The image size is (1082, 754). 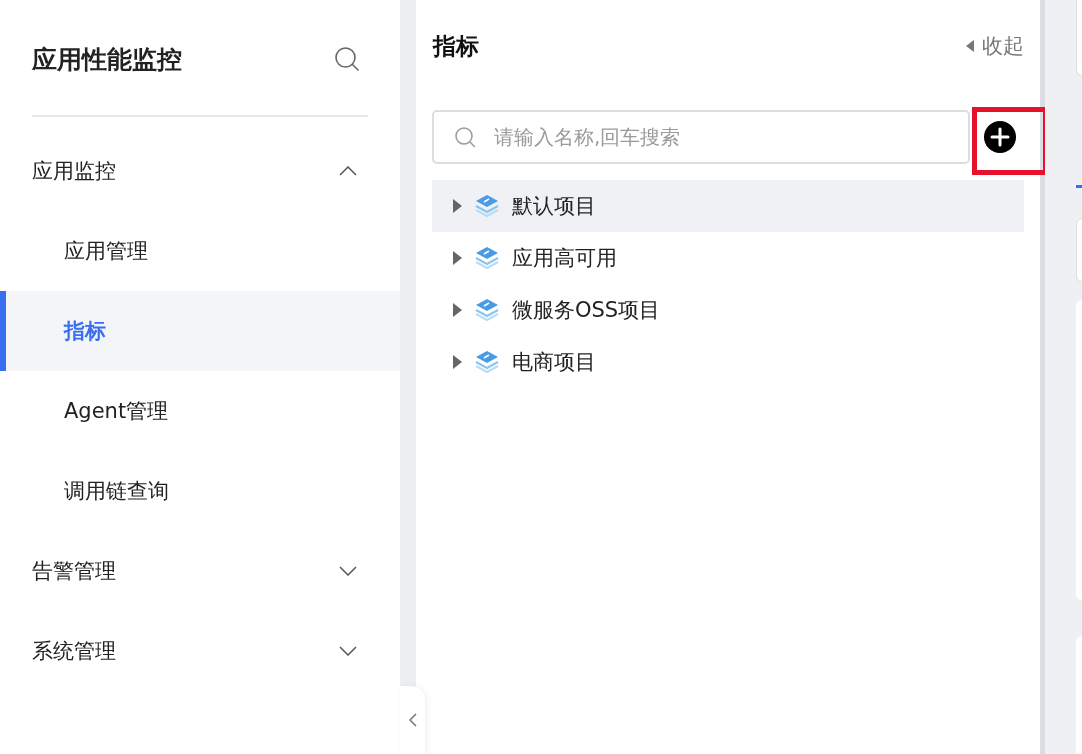 I want to click on tree-item-label: 应用高可用, so click(x=564, y=258).